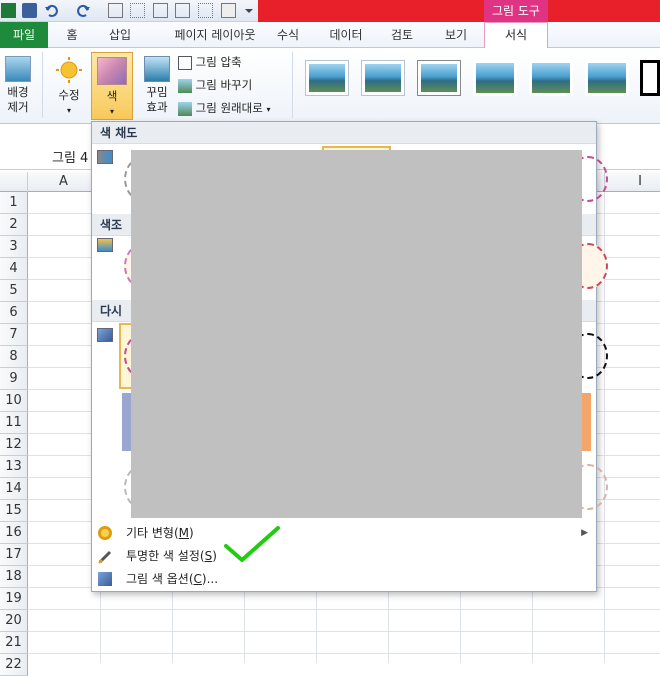  Describe the element at coordinates (197, 579) in the screenshot. I see `picture-color-options-accel: C` at that location.